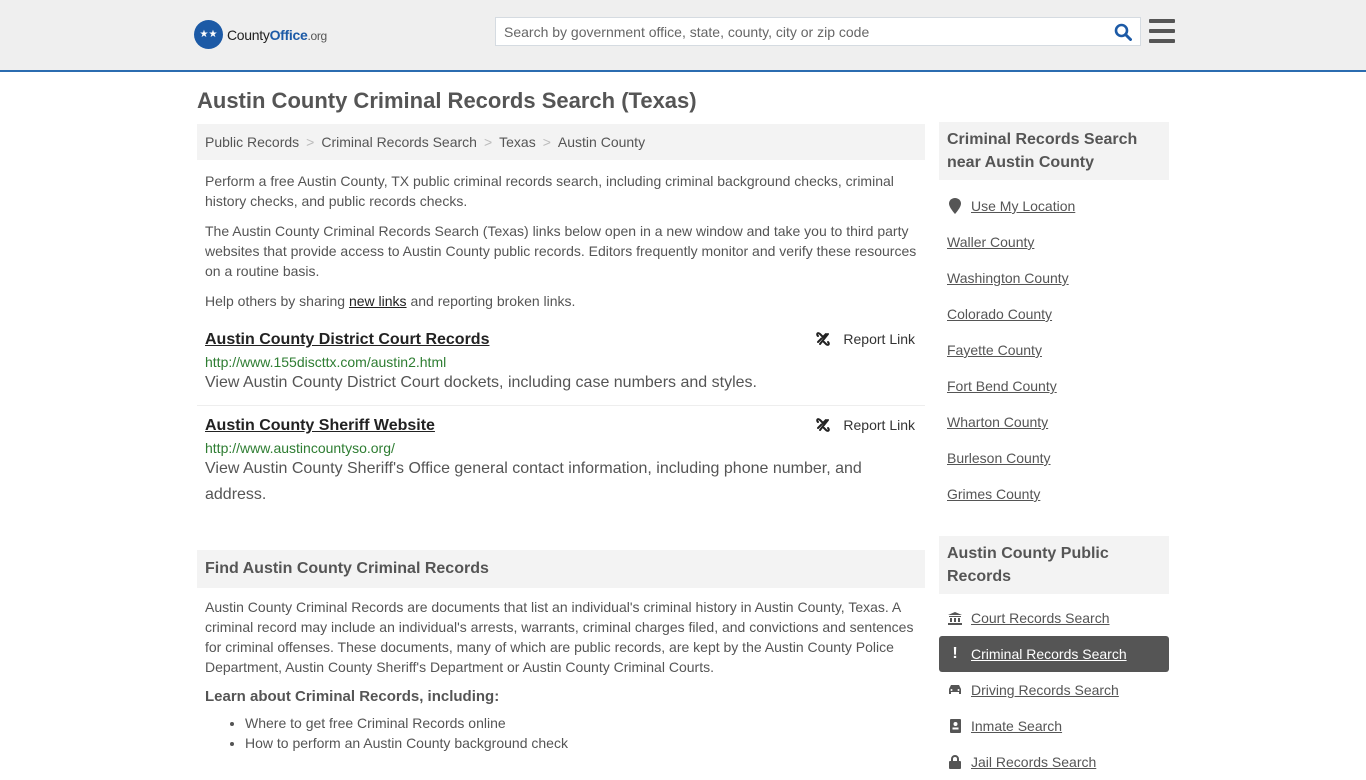 The image size is (1366, 780). Describe the element at coordinates (997, 422) in the screenshot. I see `nearby-county-link: Wharton County` at that location.